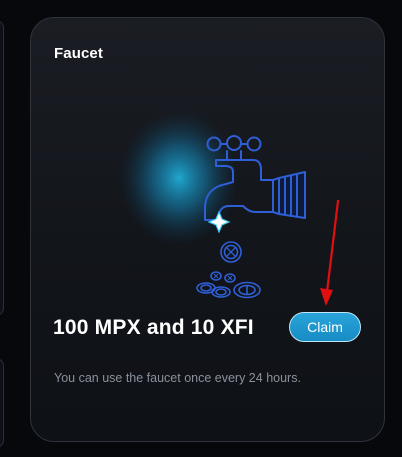  What do you see at coordinates (325, 327) in the screenshot?
I see `claim-button: Claim` at bounding box center [325, 327].